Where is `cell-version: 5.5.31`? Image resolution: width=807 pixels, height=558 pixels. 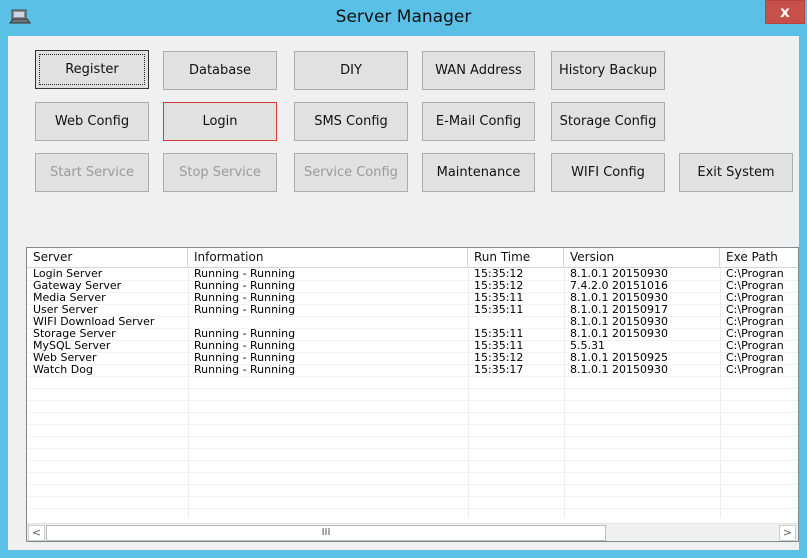 cell-version: 5.5.31 is located at coordinates (587, 346).